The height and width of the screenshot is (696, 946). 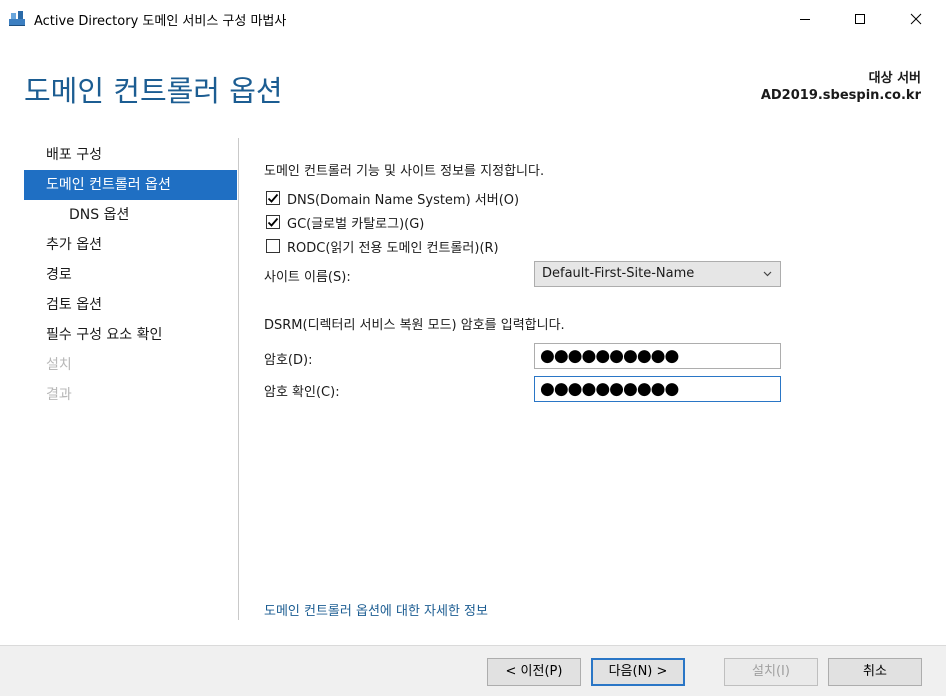 What do you see at coordinates (288, 360) in the screenshot?
I see `password-label: 암호(D):` at bounding box center [288, 360].